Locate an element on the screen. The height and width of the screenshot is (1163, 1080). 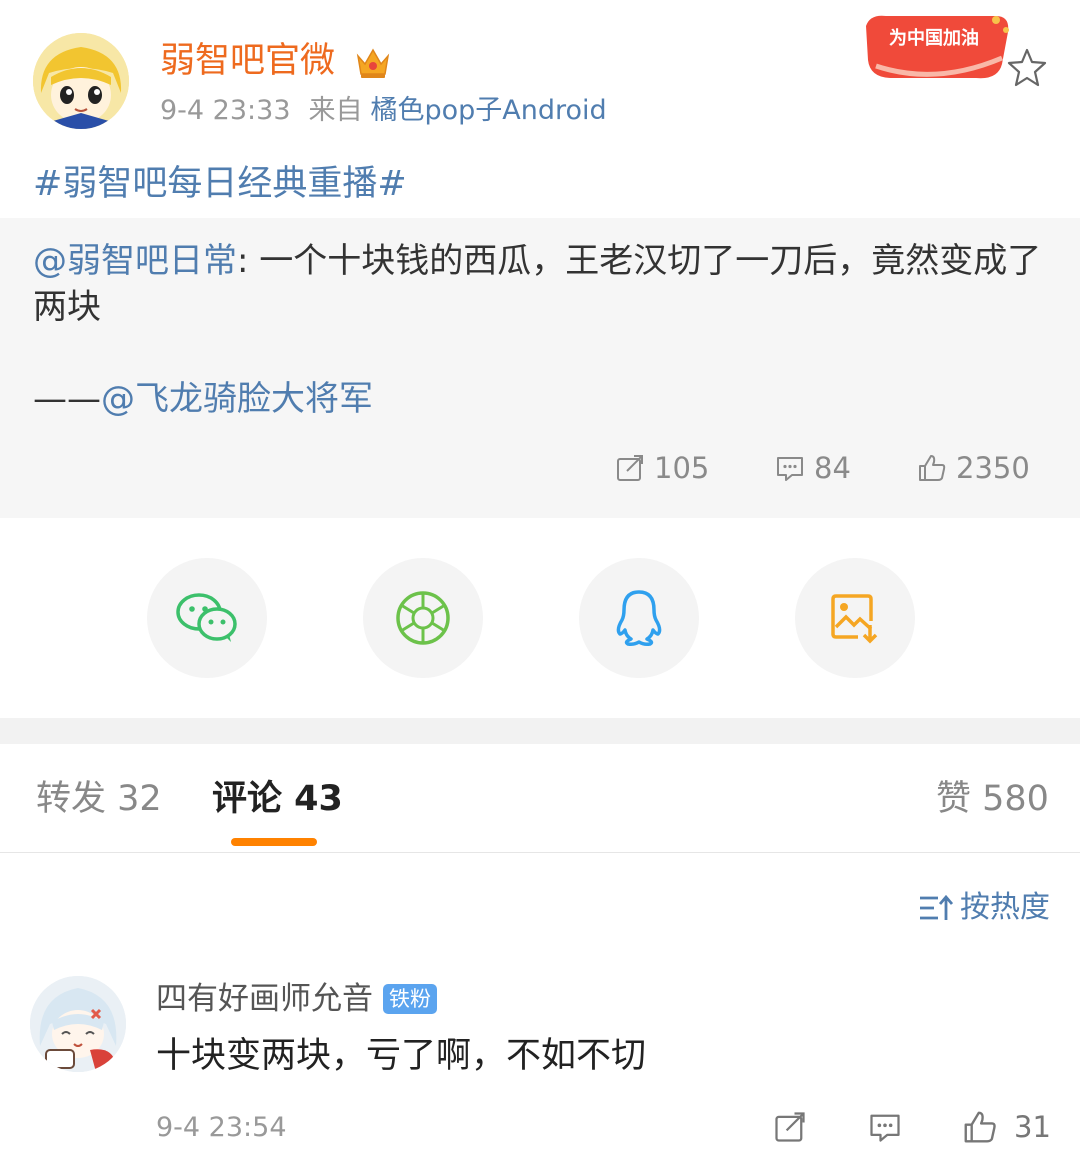
comment-reply-button is located at coordinates (885, 1127).